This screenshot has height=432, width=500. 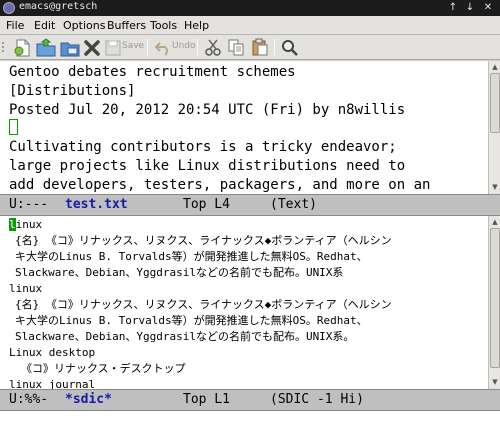 I want to click on scrollbar-top: ▲ ▼, so click(x=494, y=127).